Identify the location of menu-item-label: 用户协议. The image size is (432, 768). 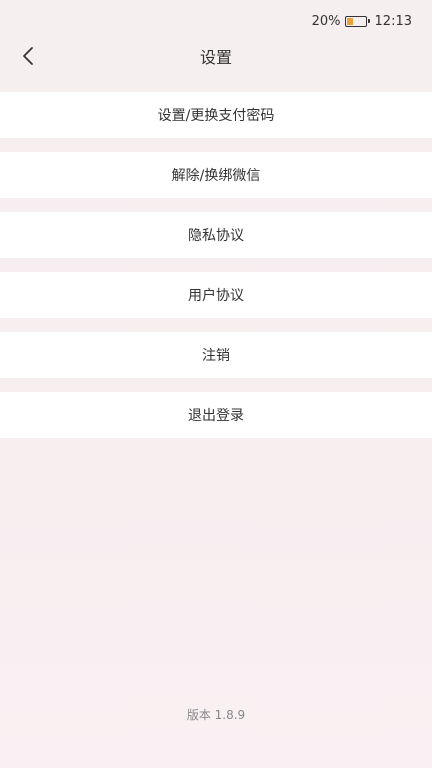
(216, 296).